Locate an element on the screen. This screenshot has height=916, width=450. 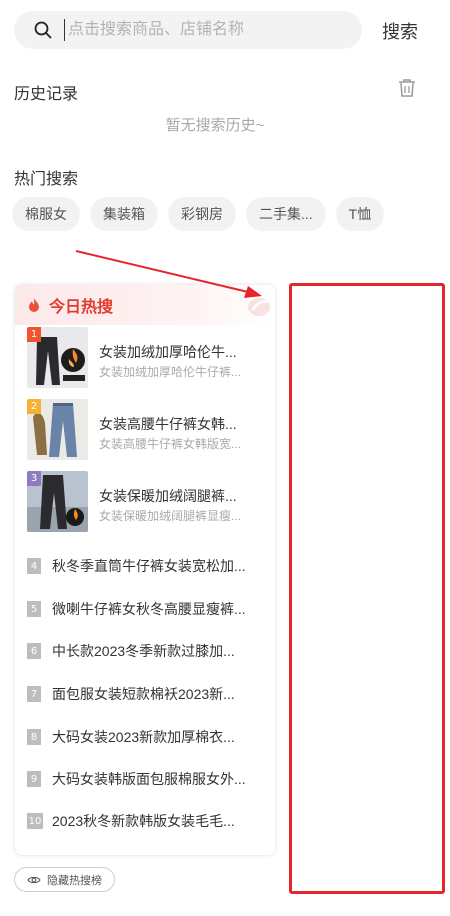
rank-badge: 2 is located at coordinates (34, 406).